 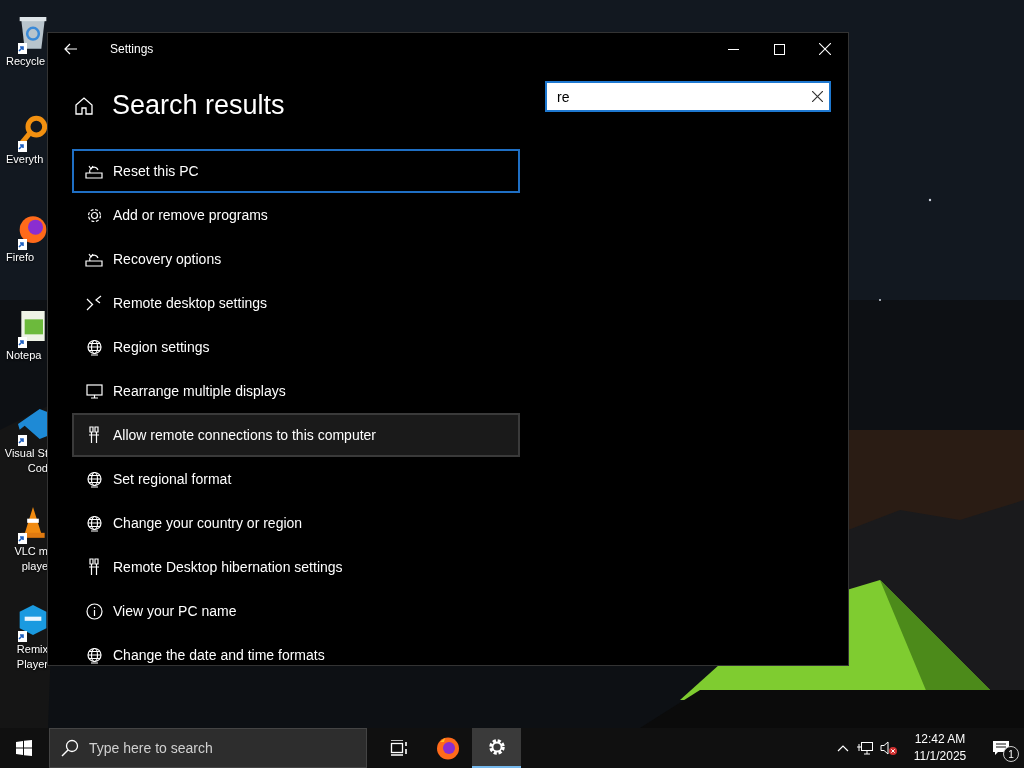 I want to click on clear-button, so click(x=817, y=96).